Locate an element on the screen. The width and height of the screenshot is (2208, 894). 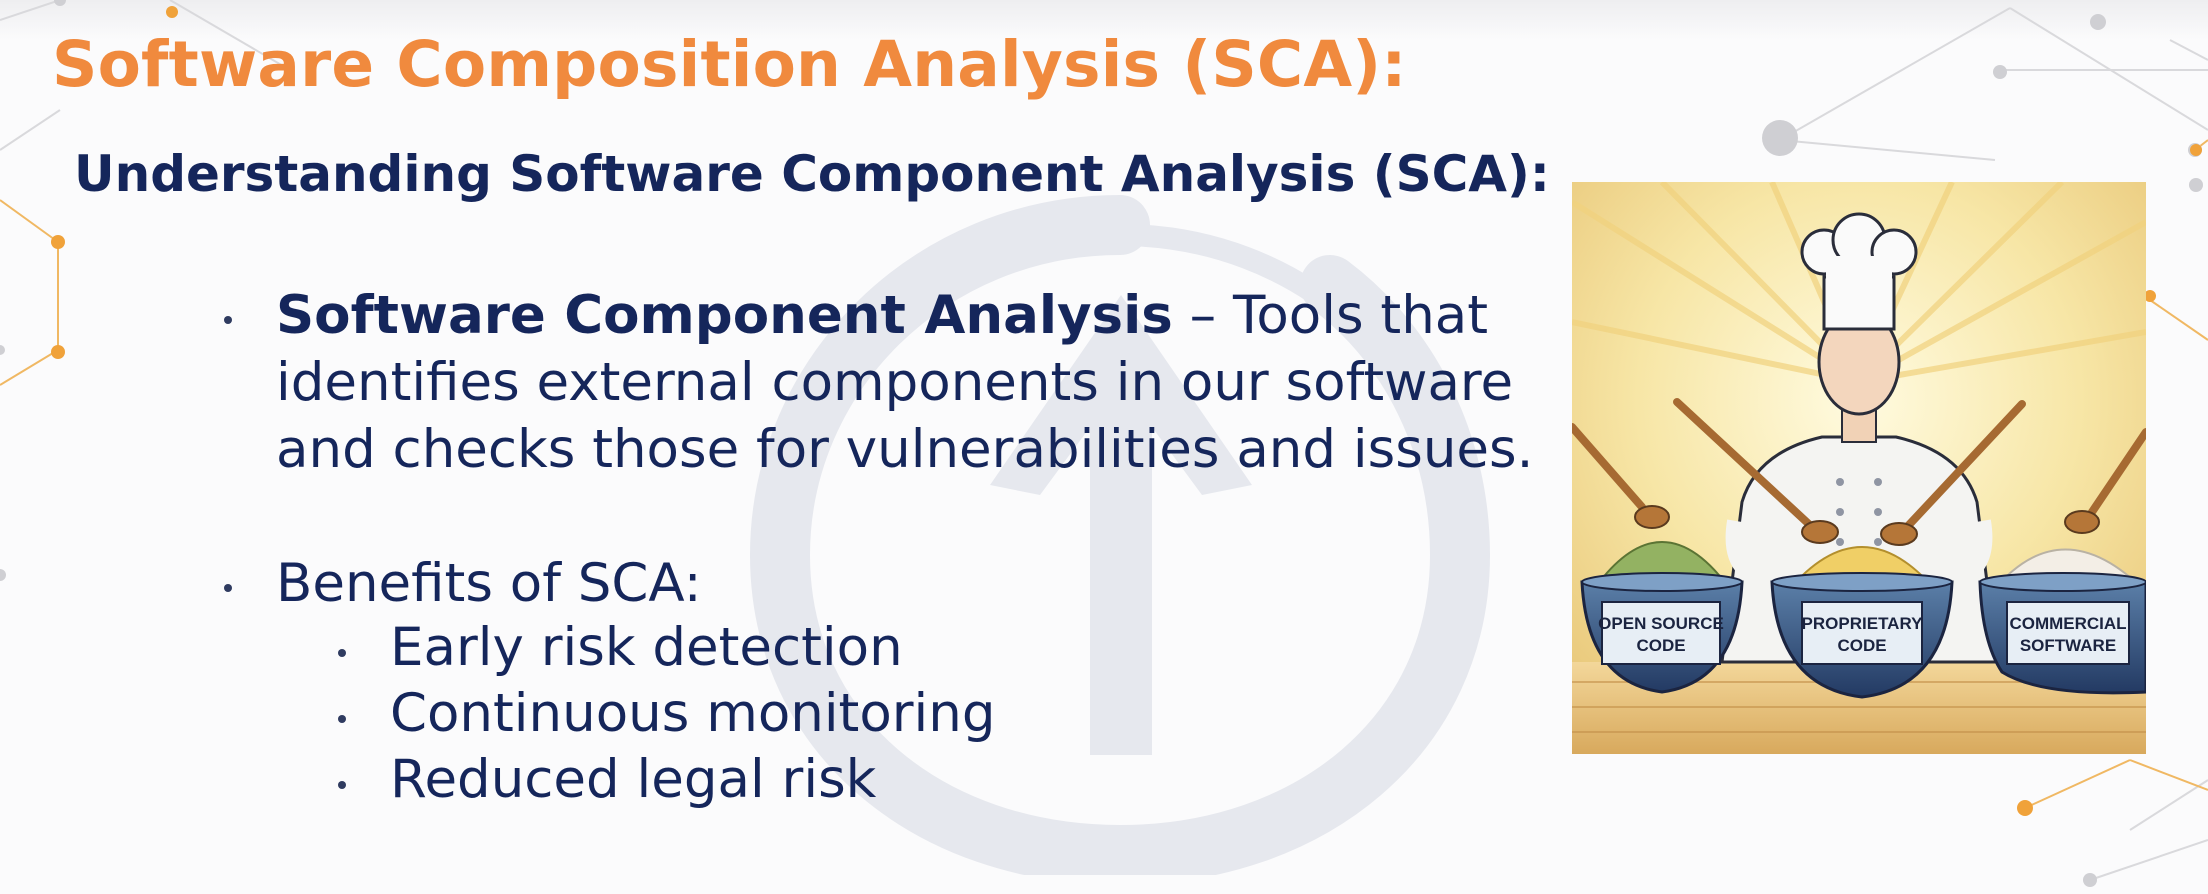
bowl-label-commercial-line2: SOFTWARE is located at coordinates (2068, 645).